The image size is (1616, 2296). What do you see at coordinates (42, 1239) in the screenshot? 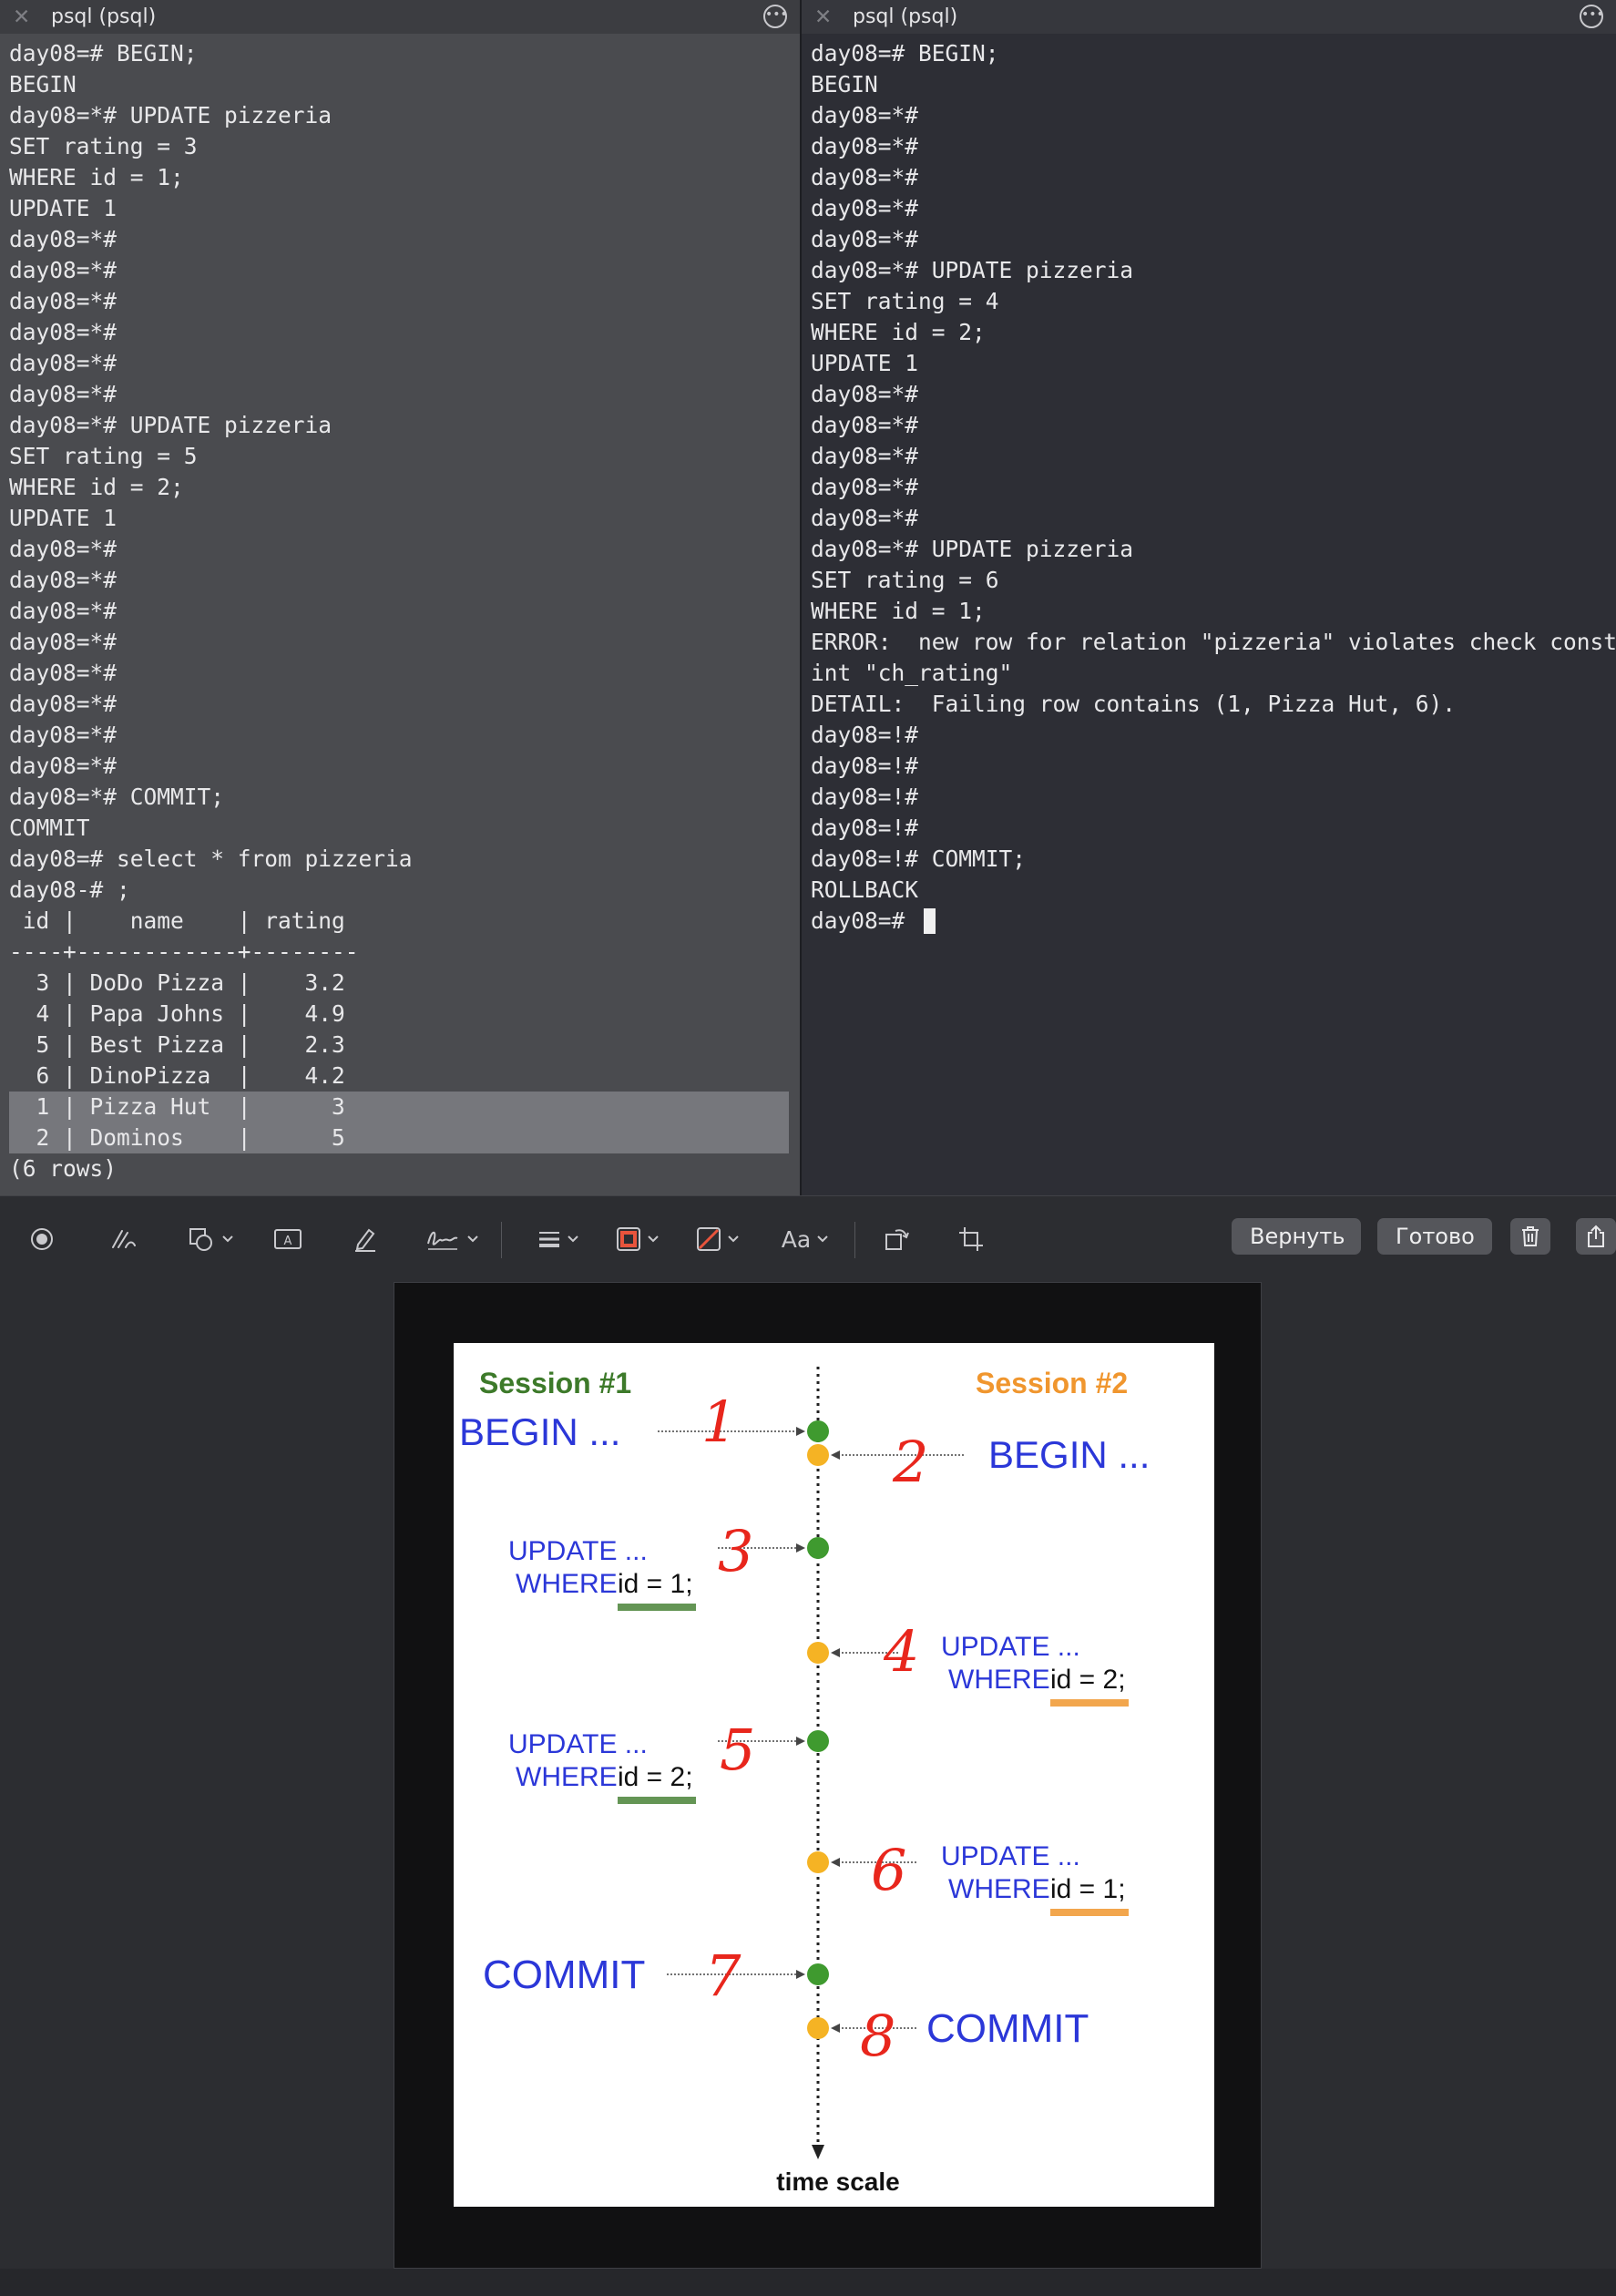
I see `record-icon` at bounding box center [42, 1239].